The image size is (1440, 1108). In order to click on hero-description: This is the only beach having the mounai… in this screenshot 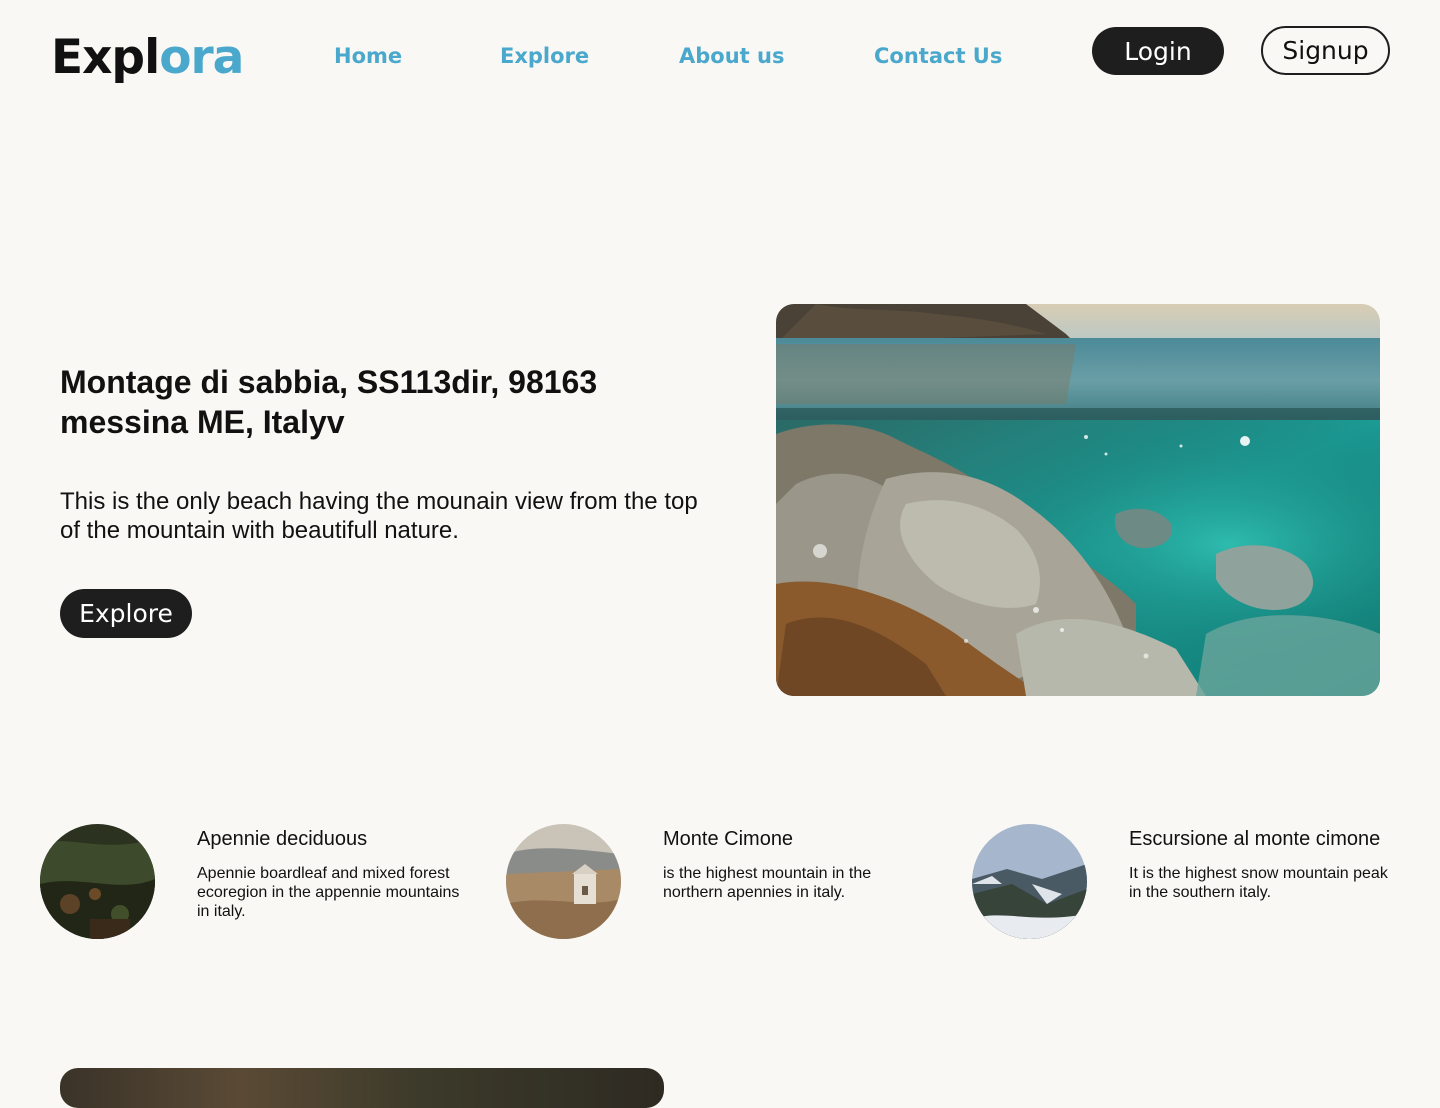, I will do `click(379, 516)`.